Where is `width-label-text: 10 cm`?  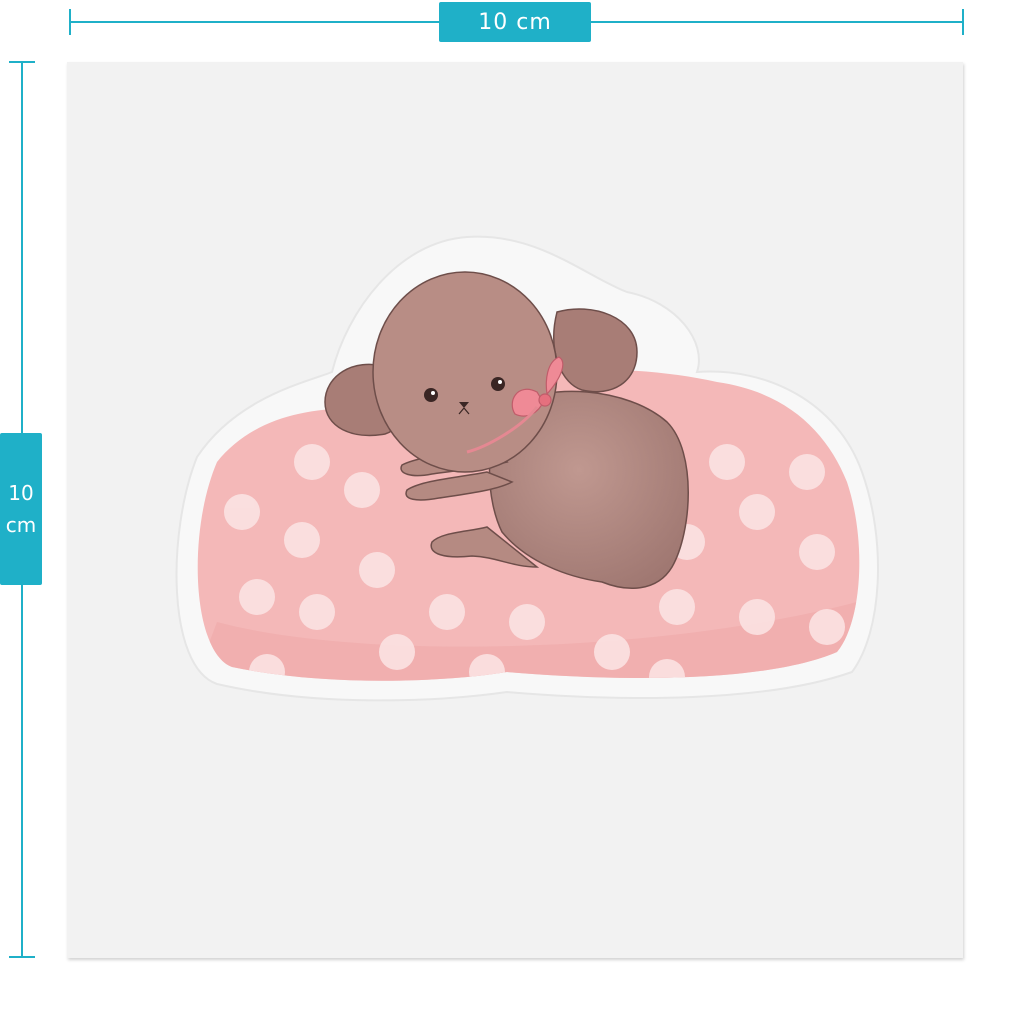 width-label-text: 10 cm is located at coordinates (515, 22).